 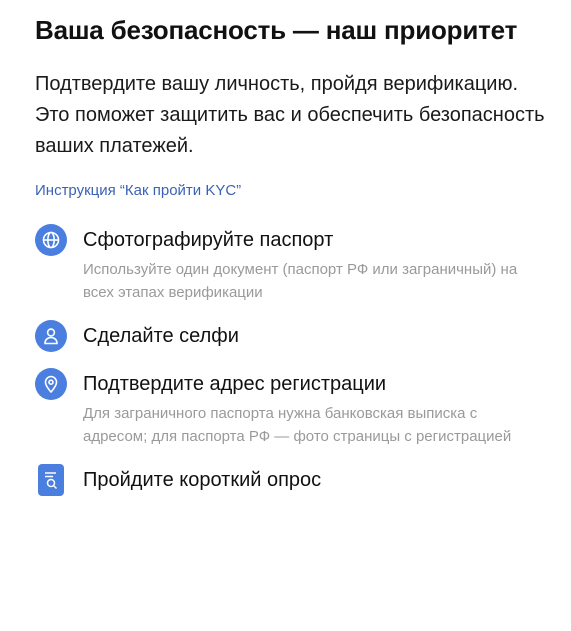 I want to click on document-search-icon, so click(x=51, y=480).